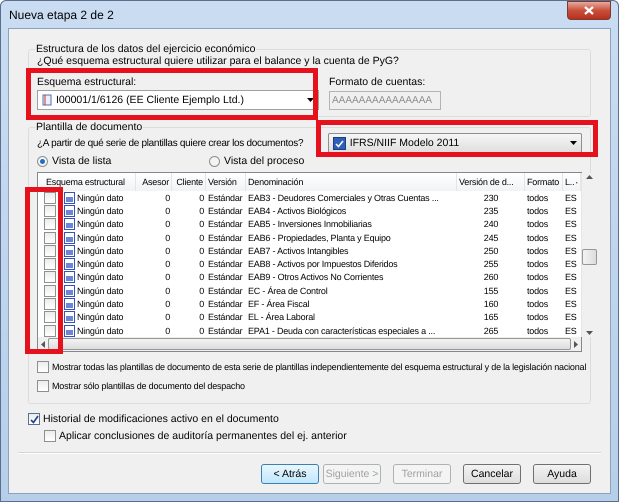 Image resolution: width=619 pixels, height=502 pixels. I want to click on question-text: ¿A partir de qué serie de plantillas quiere crear los documentos?, so click(170, 143).